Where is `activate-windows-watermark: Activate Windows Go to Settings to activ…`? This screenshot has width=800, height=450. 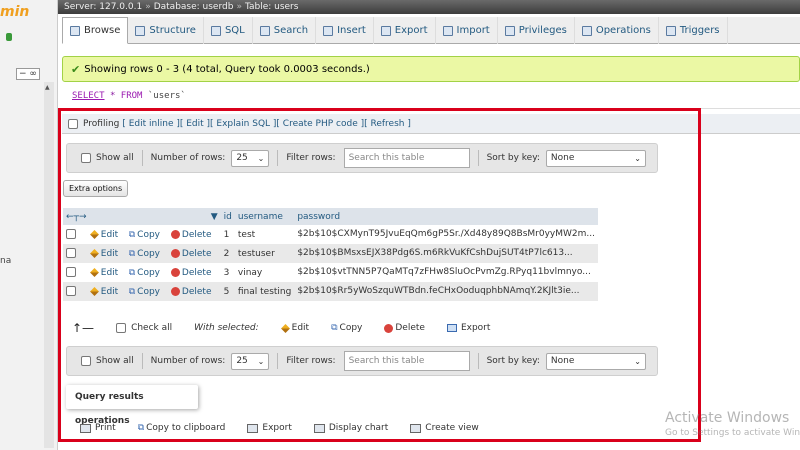 activate-windows-watermark: Activate Windows Go to Settings to activ… is located at coordinates (732, 424).